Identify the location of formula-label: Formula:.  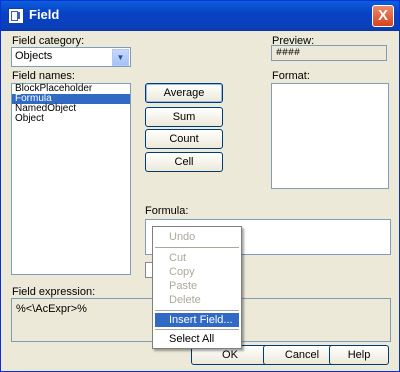
(167, 211).